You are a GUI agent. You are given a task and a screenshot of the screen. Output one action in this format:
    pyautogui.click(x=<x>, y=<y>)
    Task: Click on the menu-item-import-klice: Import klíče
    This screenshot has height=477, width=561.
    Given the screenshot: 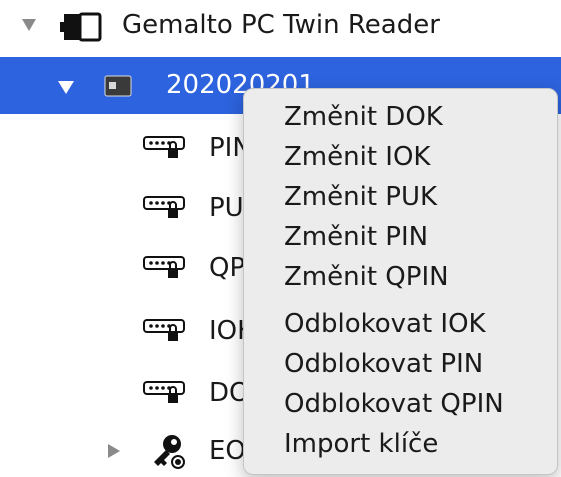 What is the action you would take?
    pyautogui.click(x=361, y=444)
    